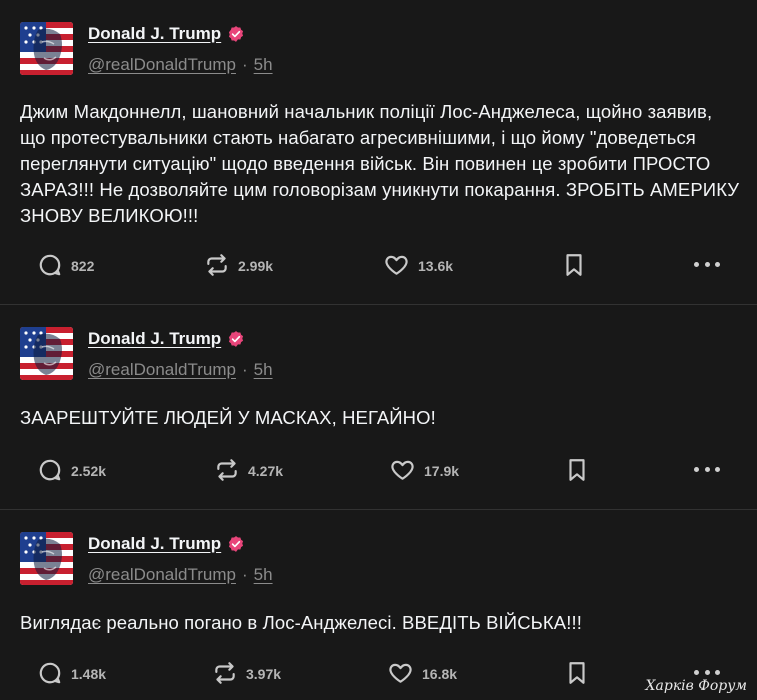  I want to click on repost-count: 4.27k, so click(266, 470).